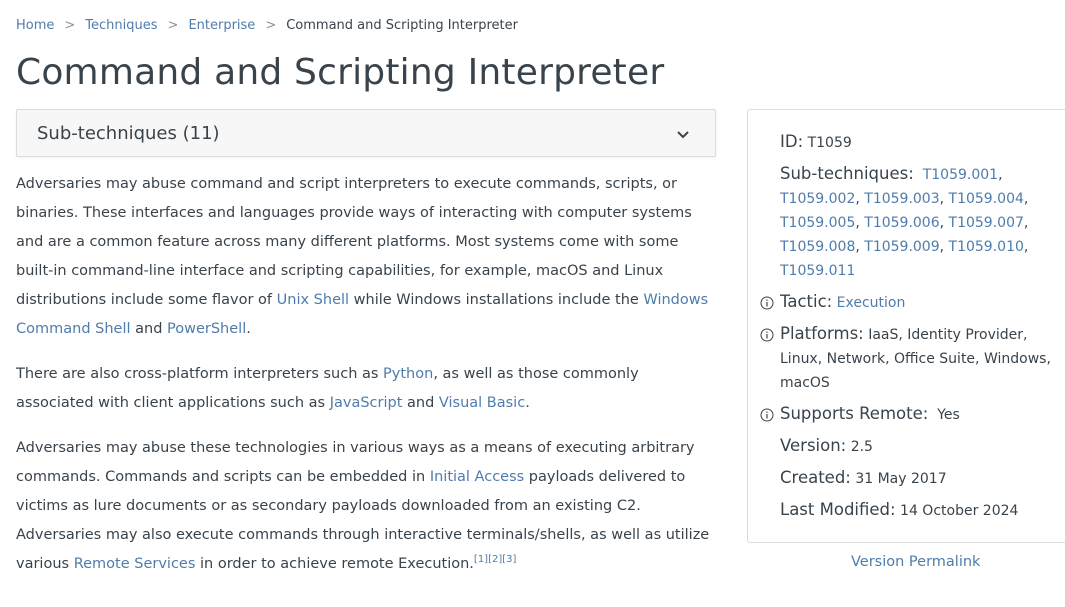 This screenshot has height=607, width=1065. I want to click on link-initial-access: Initial Access, so click(477, 477).